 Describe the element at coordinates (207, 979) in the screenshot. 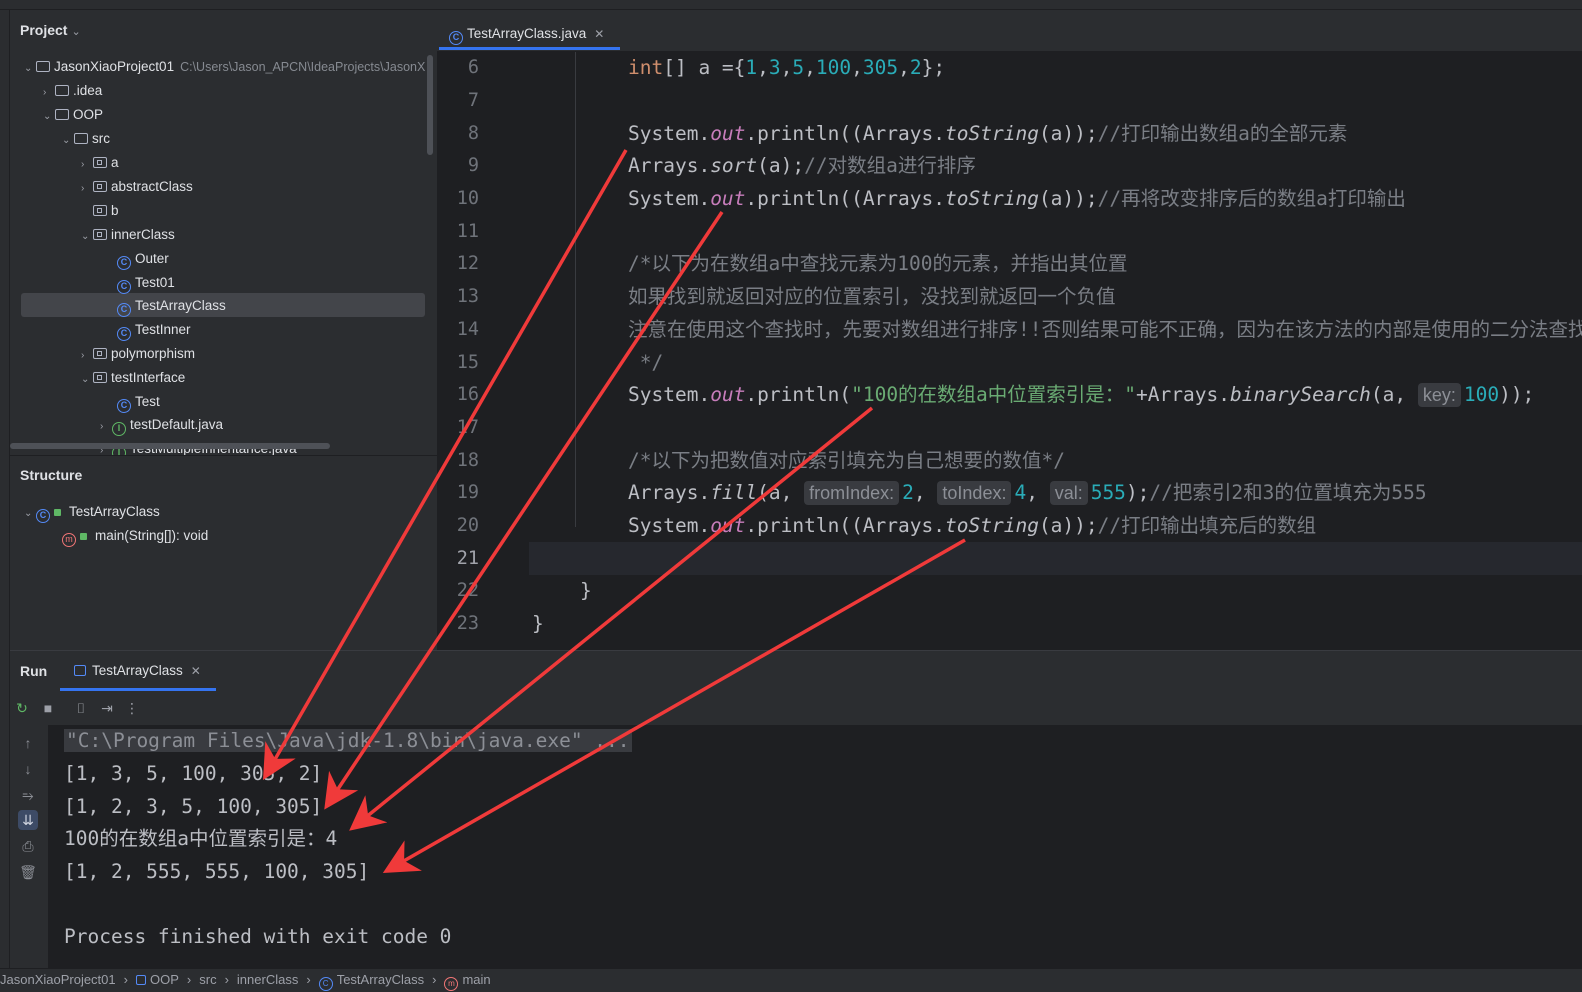

I see `breadcrumb-src: src` at that location.